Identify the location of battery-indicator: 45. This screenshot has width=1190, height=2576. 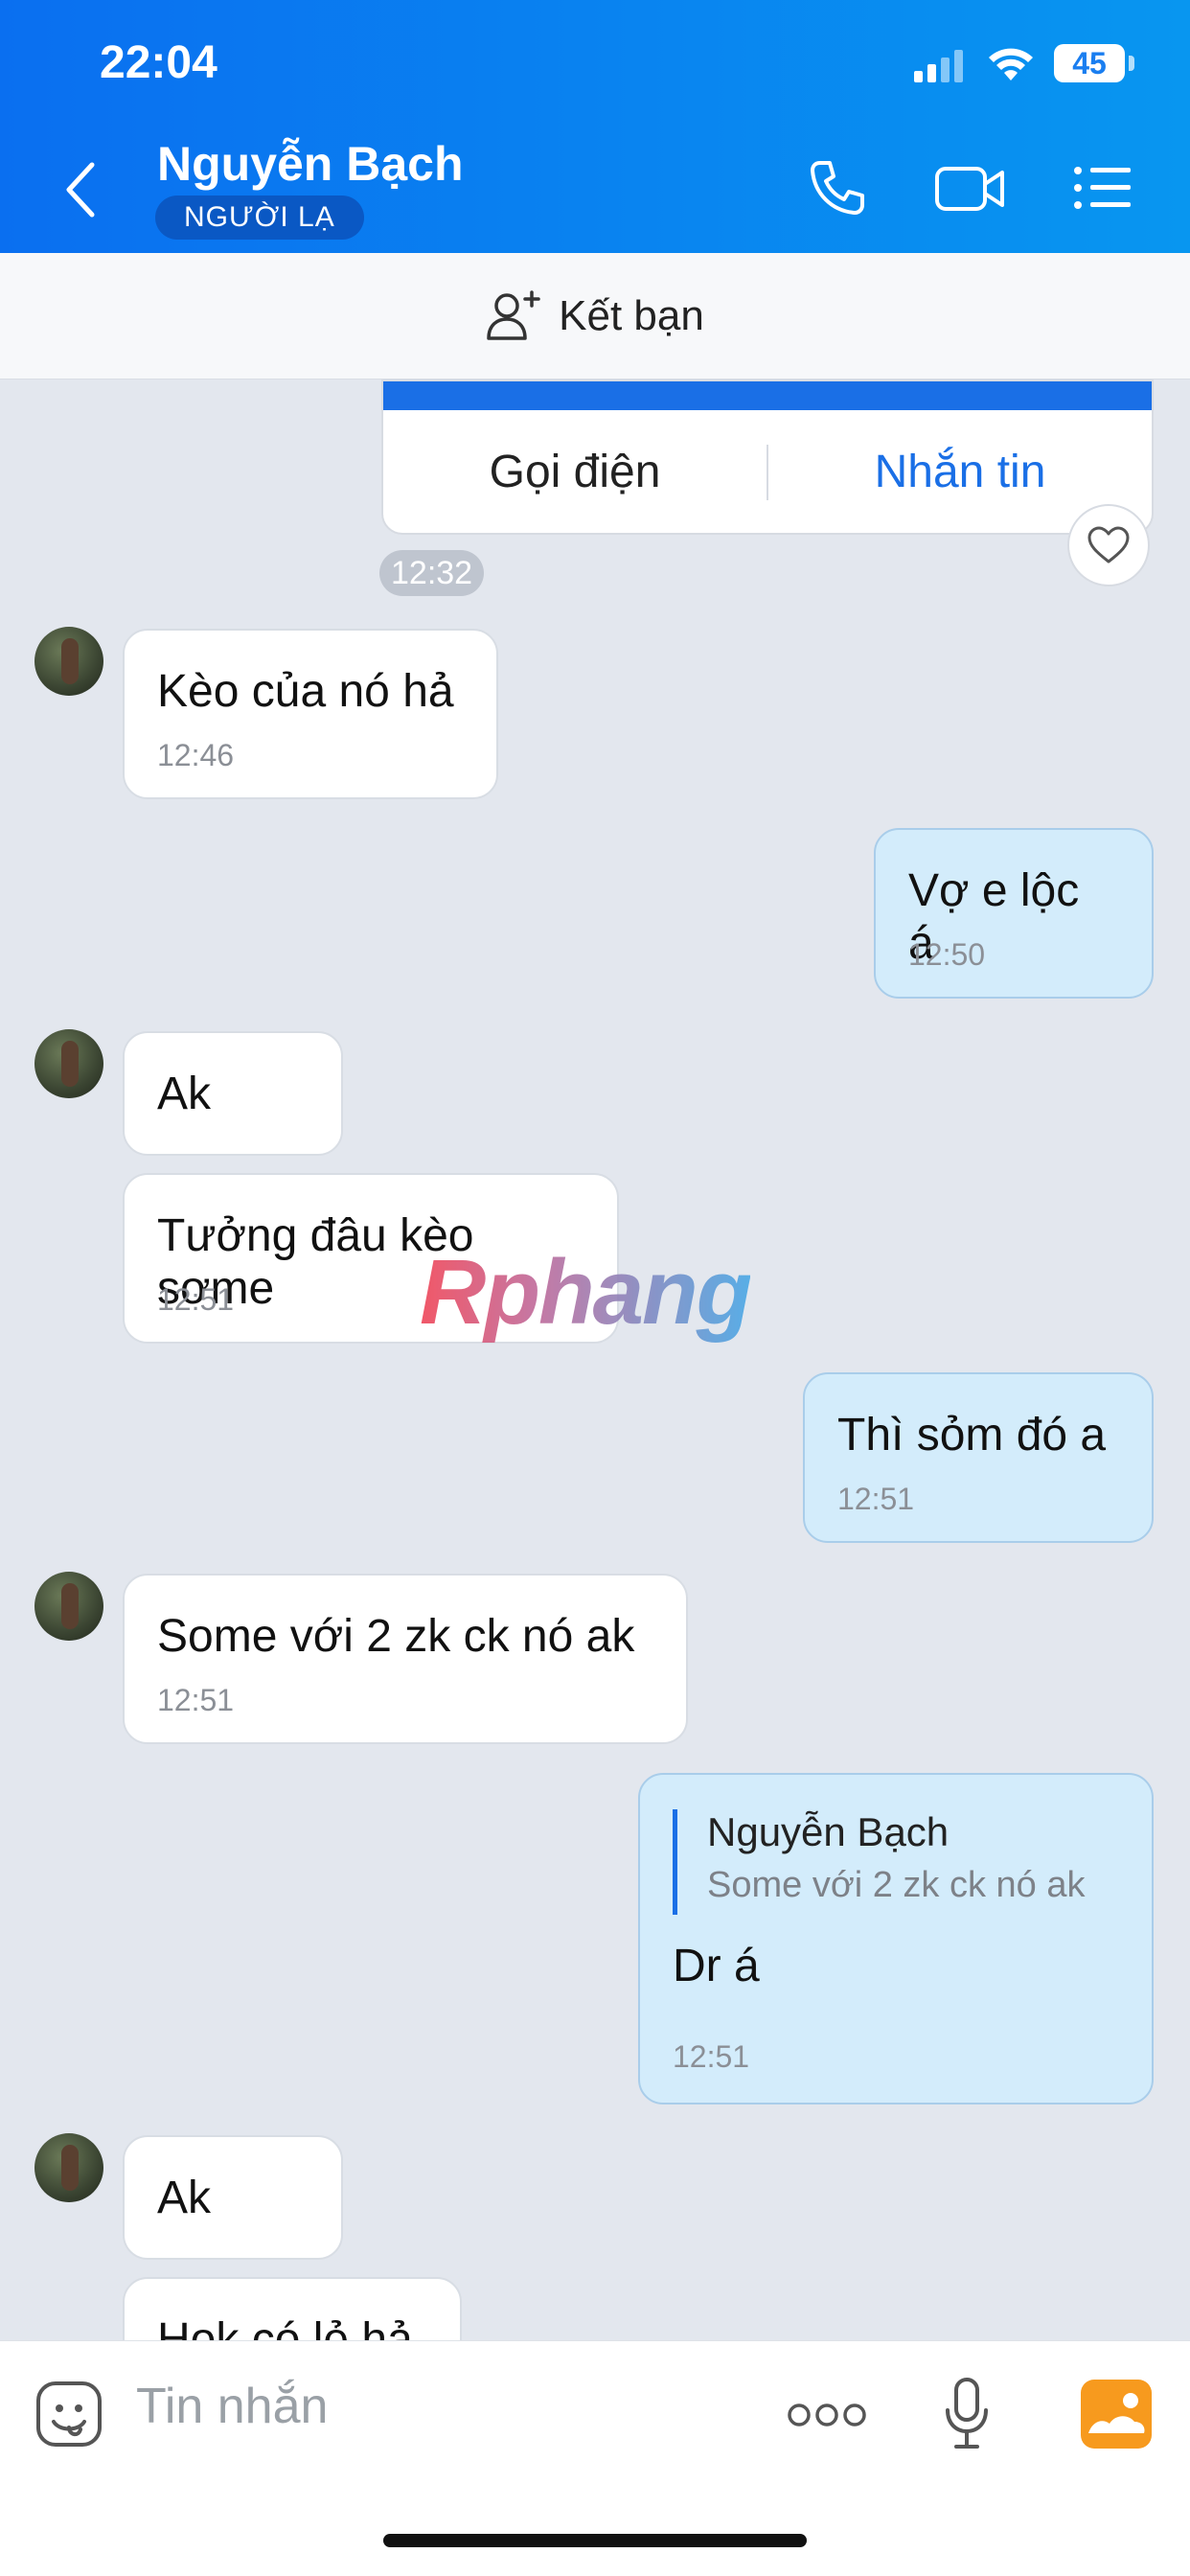
(1090, 63).